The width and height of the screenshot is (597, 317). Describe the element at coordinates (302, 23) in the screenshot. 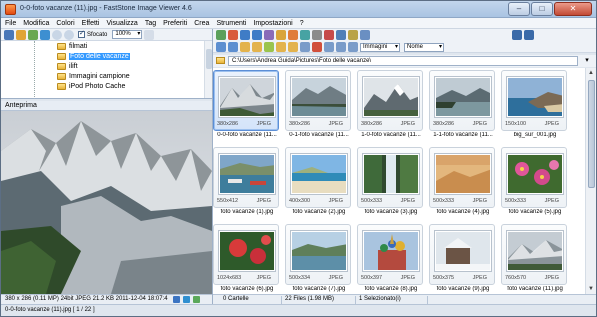

I see `menu-help: ?` at that location.